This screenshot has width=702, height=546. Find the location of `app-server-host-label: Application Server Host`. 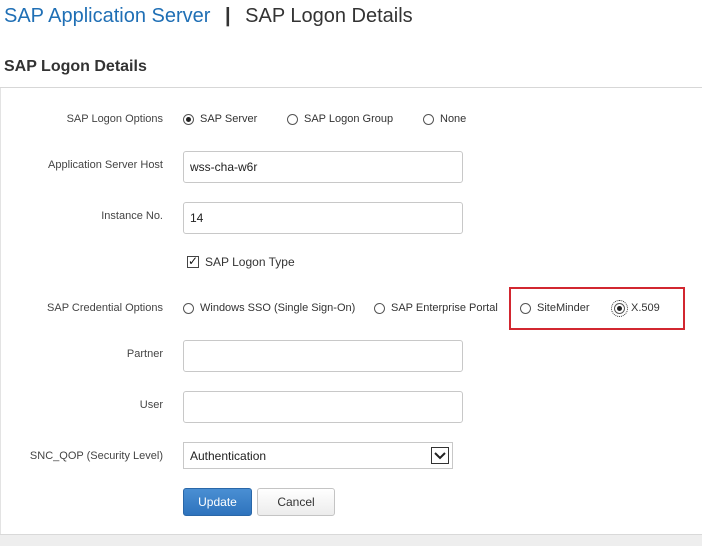

app-server-host-label: Application Server Host is located at coordinates (105, 165).